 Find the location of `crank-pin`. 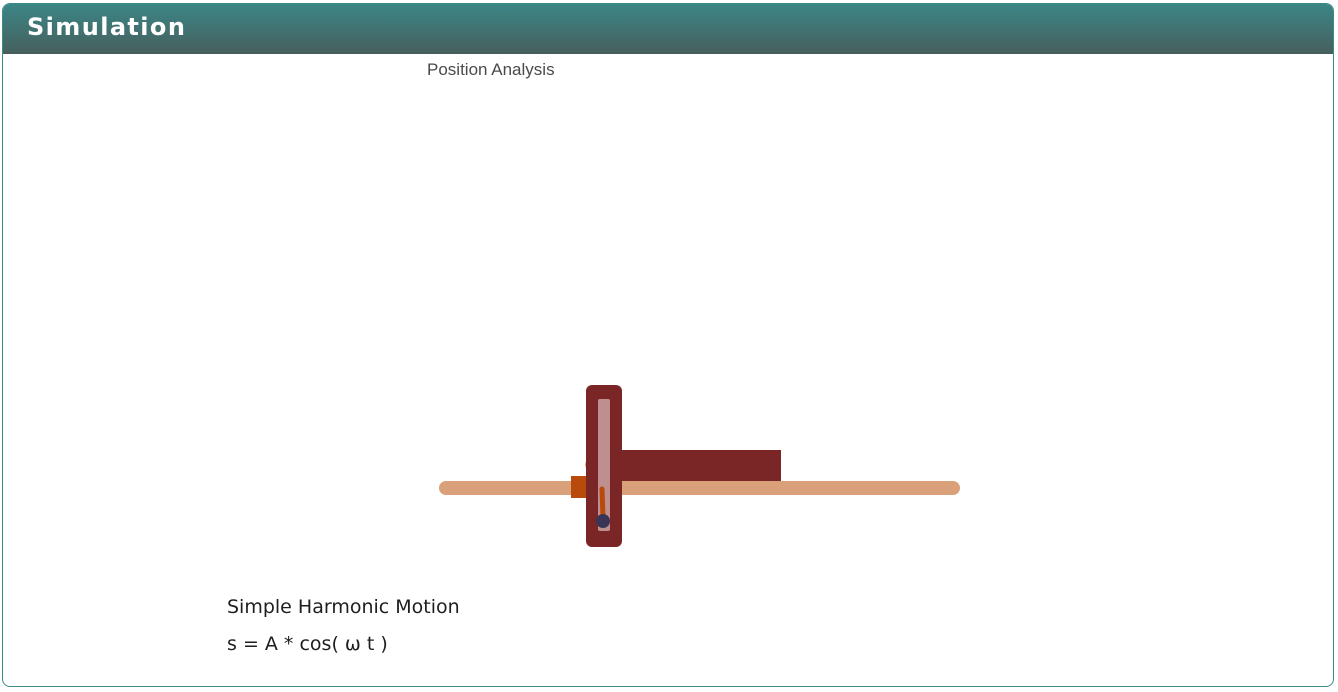

crank-pin is located at coordinates (603, 521).